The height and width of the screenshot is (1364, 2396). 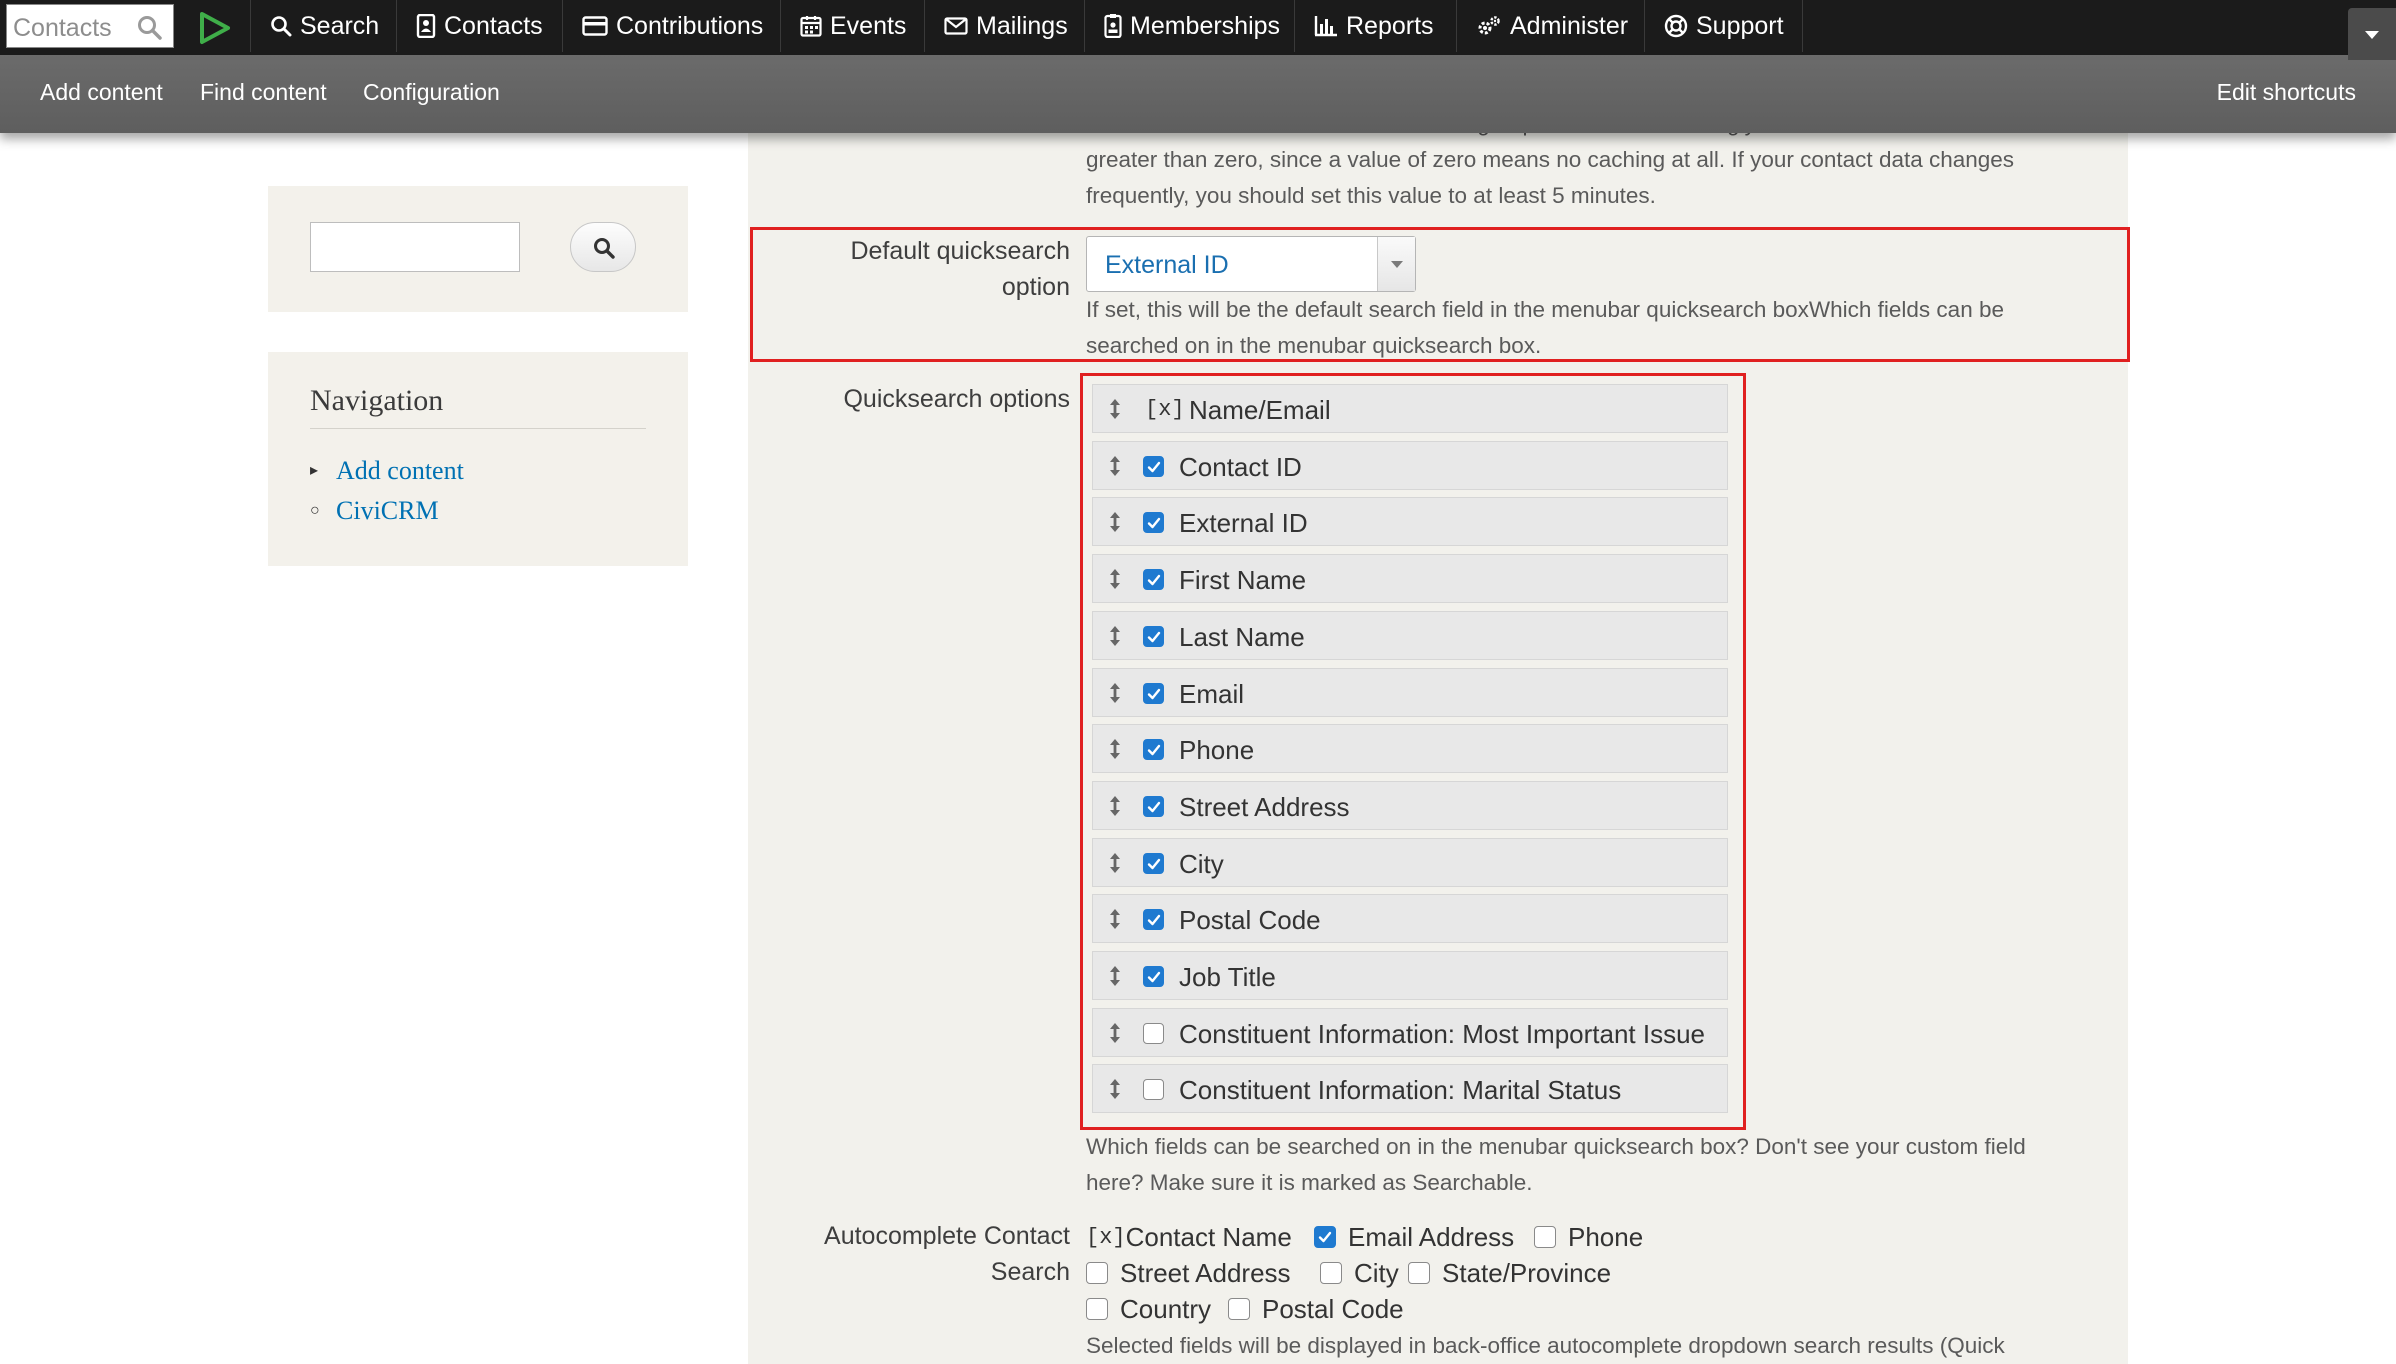 What do you see at coordinates (1410, 862) in the screenshot?
I see `quicksearch-option-row: City` at bounding box center [1410, 862].